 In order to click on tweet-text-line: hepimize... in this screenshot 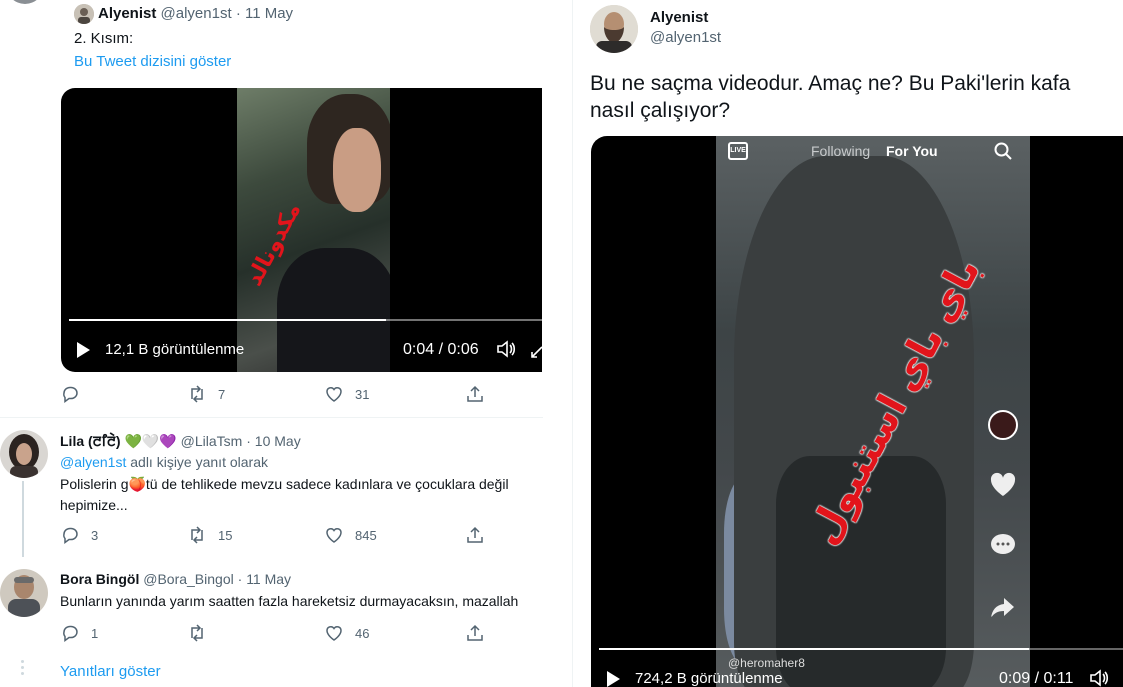, I will do `click(94, 505)`.